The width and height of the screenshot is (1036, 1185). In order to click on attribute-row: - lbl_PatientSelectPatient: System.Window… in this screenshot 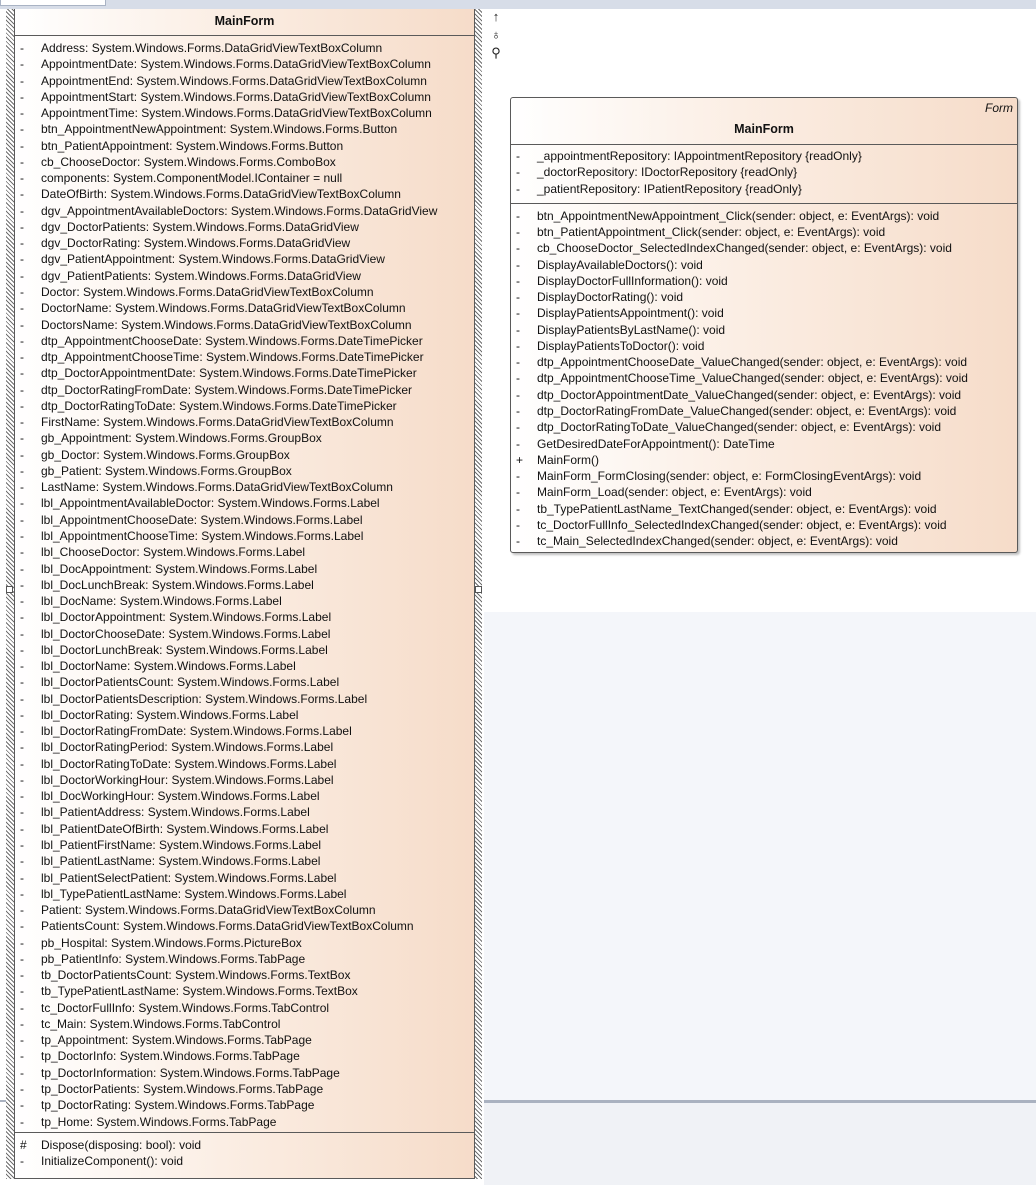, I will do `click(244, 878)`.